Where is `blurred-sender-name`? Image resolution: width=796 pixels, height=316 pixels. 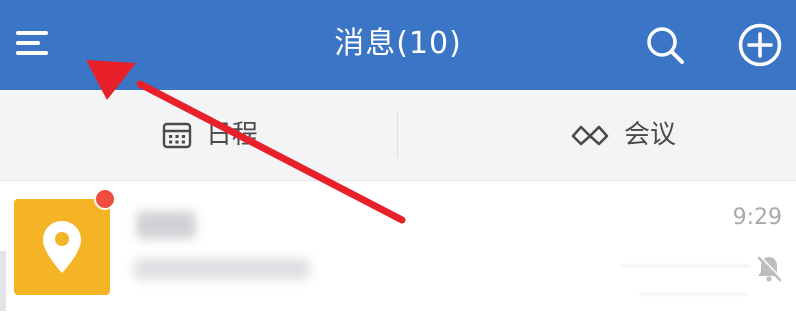 blurred-sender-name is located at coordinates (166, 225).